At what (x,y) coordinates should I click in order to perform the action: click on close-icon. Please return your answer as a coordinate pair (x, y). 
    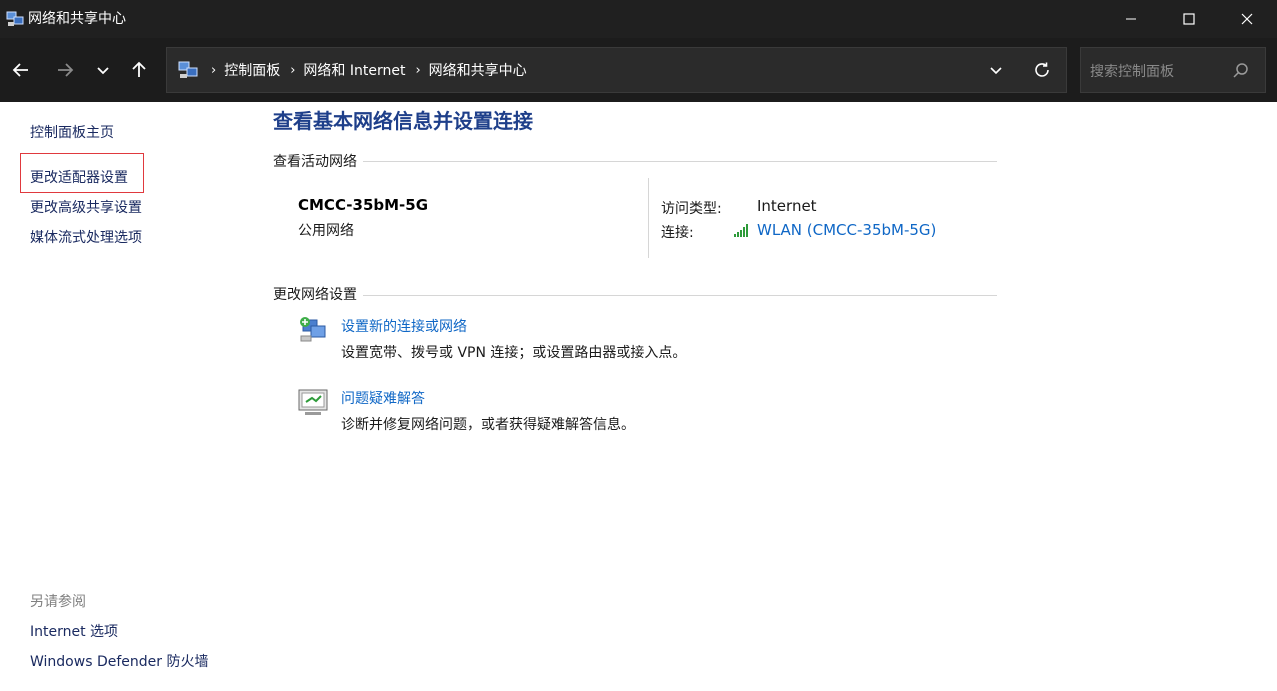
    Looking at the image, I should click on (1247, 19).